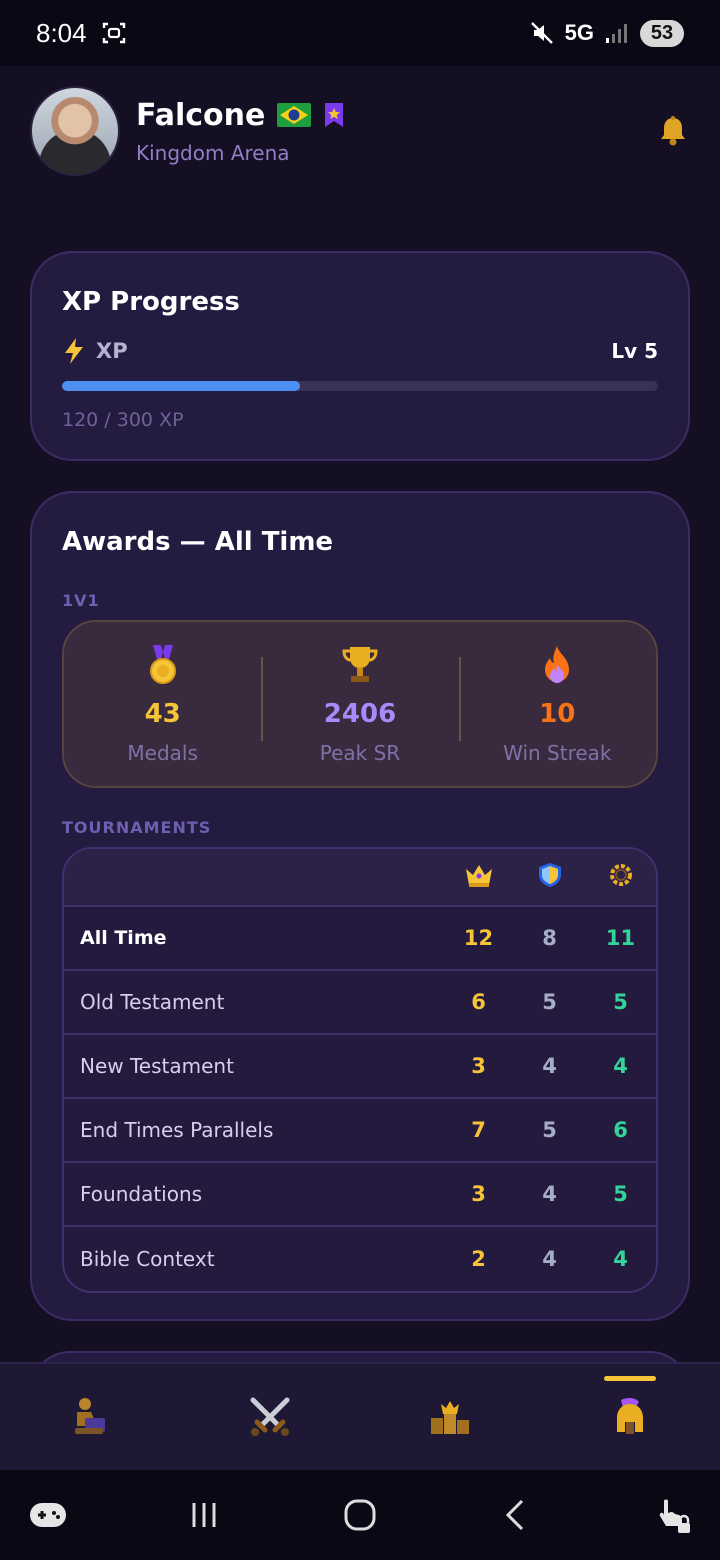 The width and height of the screenshot is (720, 1560). Describe the element at coordinates (360, 878) in the screenshot. I see `table-header` at that location.